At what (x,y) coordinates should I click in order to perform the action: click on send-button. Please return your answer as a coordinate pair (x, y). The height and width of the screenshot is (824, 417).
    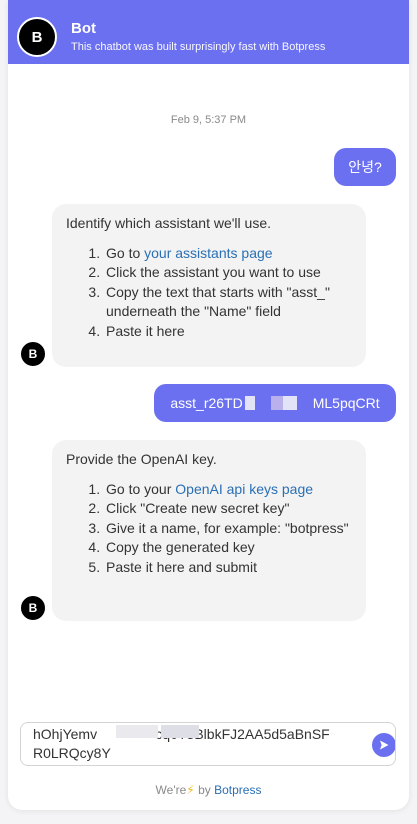
    Looking at the image, I should click on (383, 745).